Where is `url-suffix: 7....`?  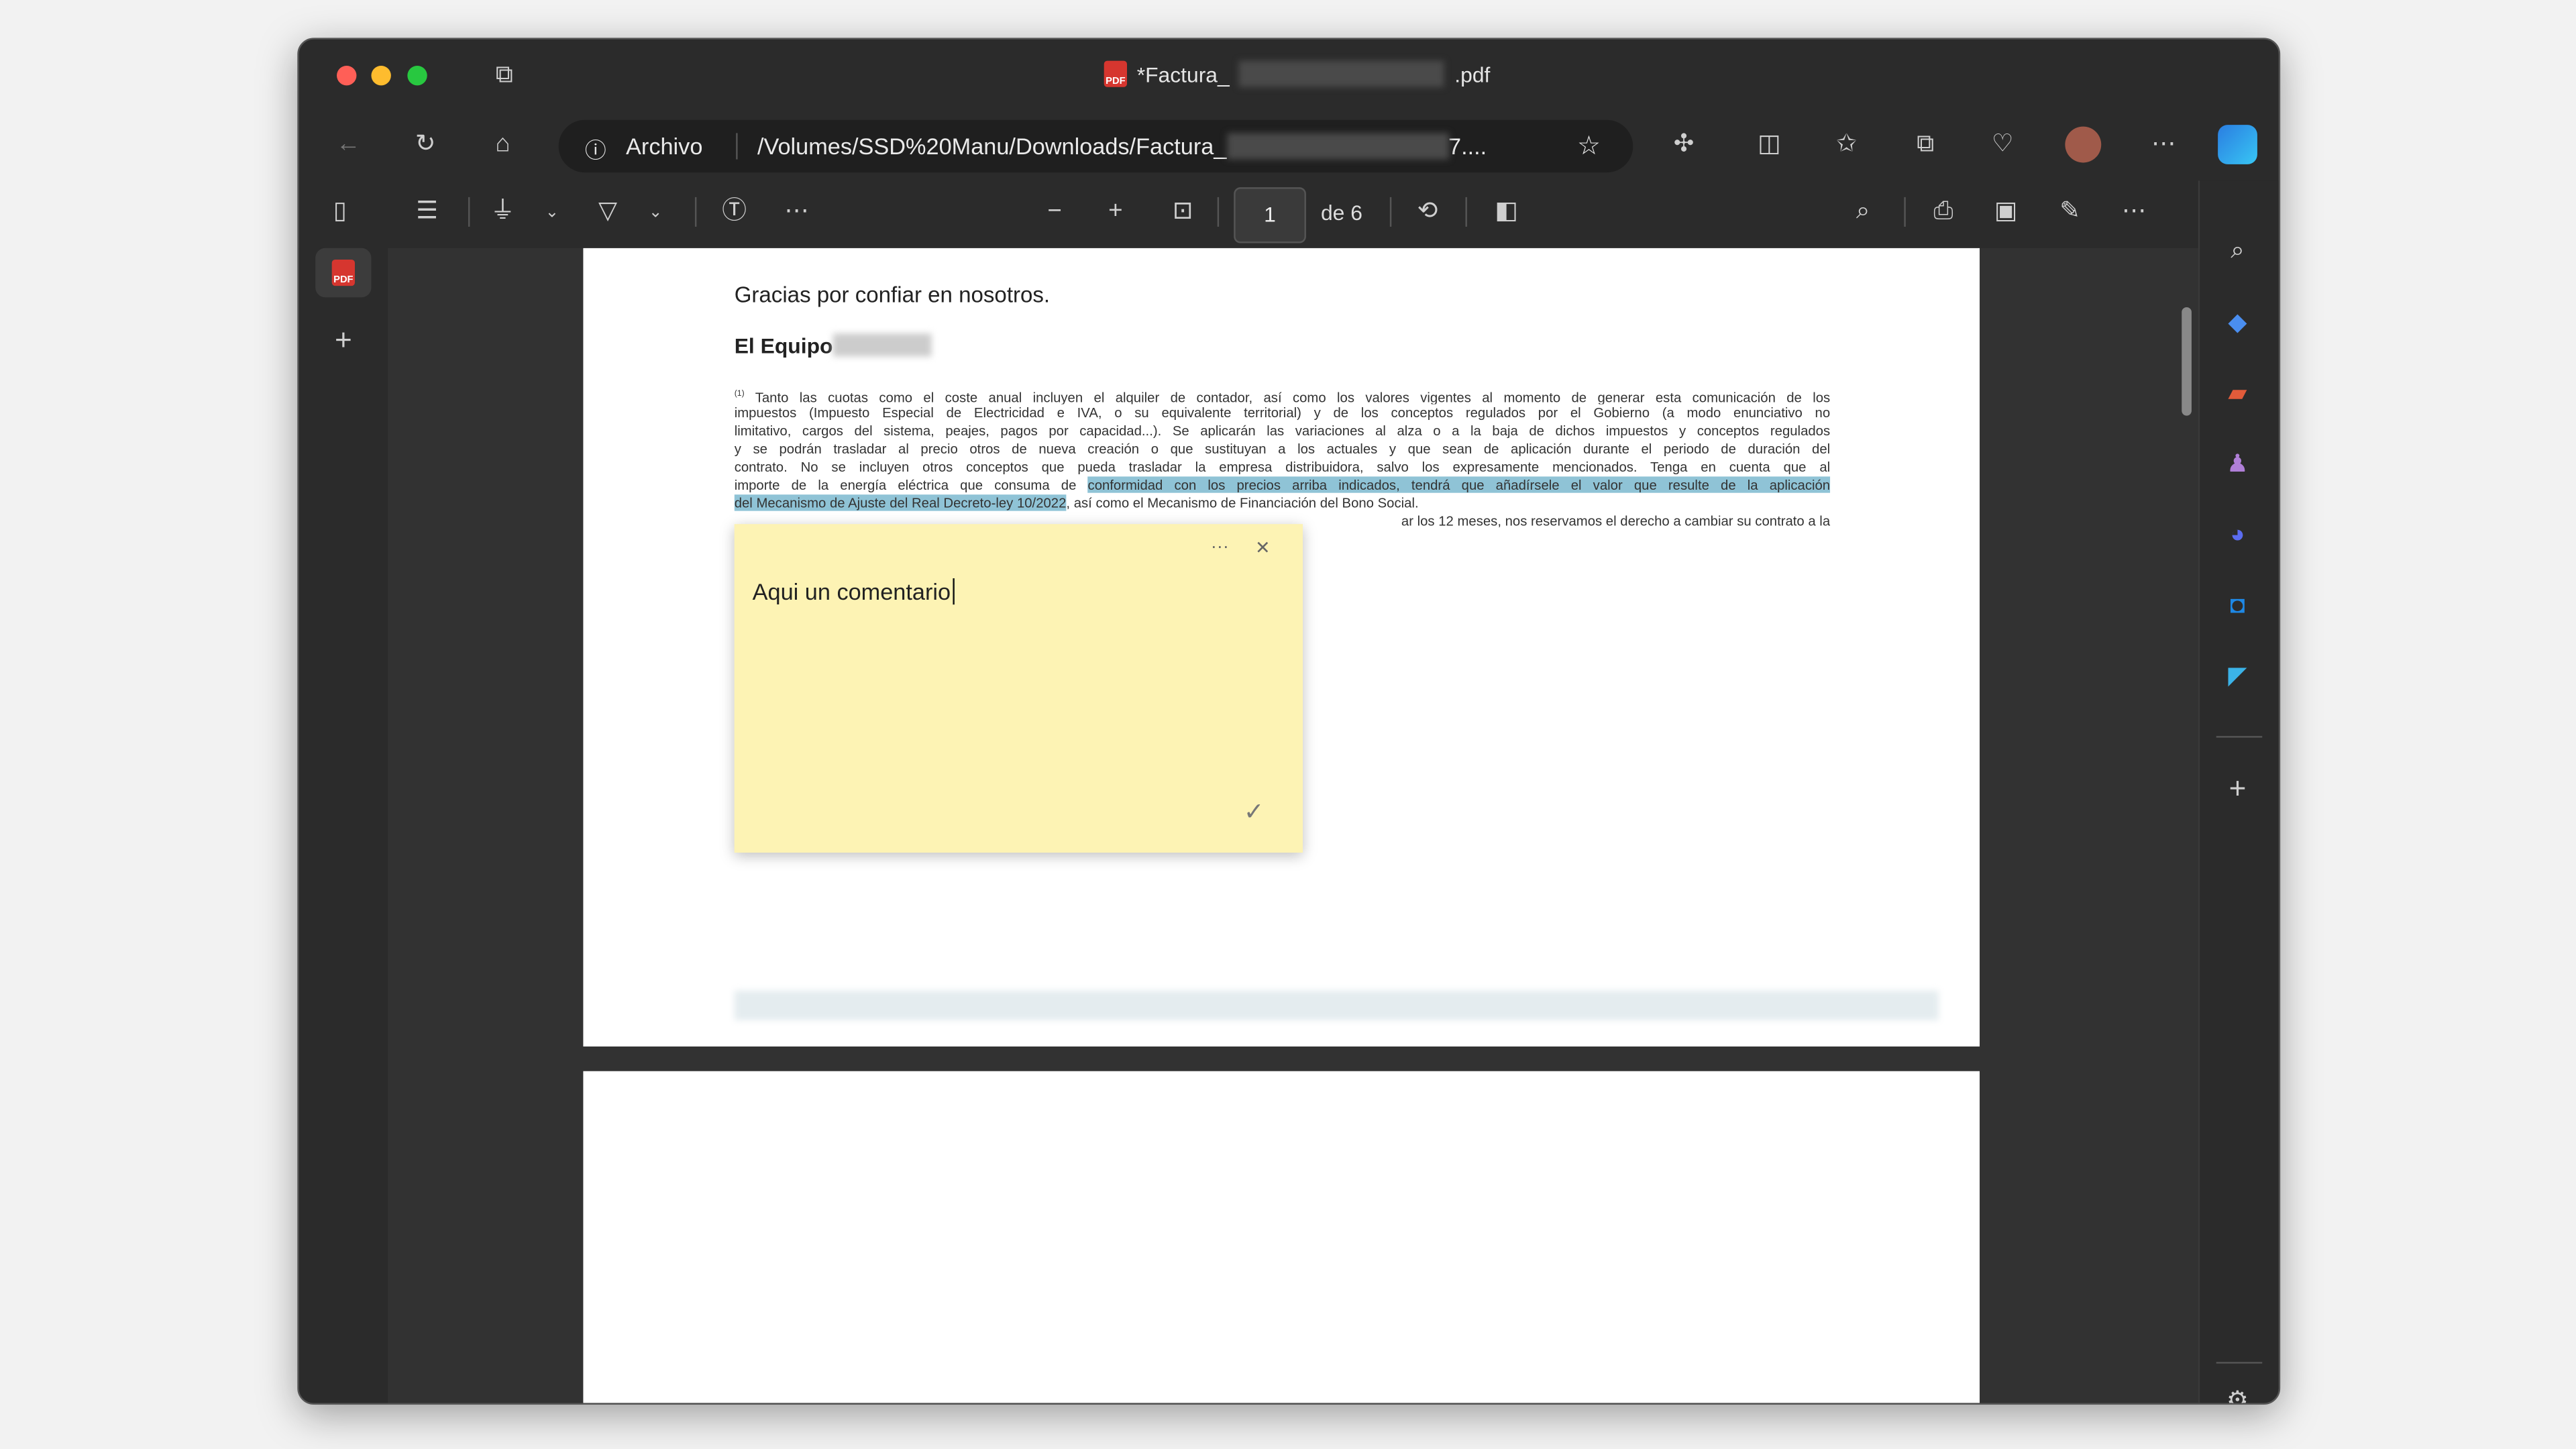 url-suffix: 7.... is located at coordinates (1467, 146).